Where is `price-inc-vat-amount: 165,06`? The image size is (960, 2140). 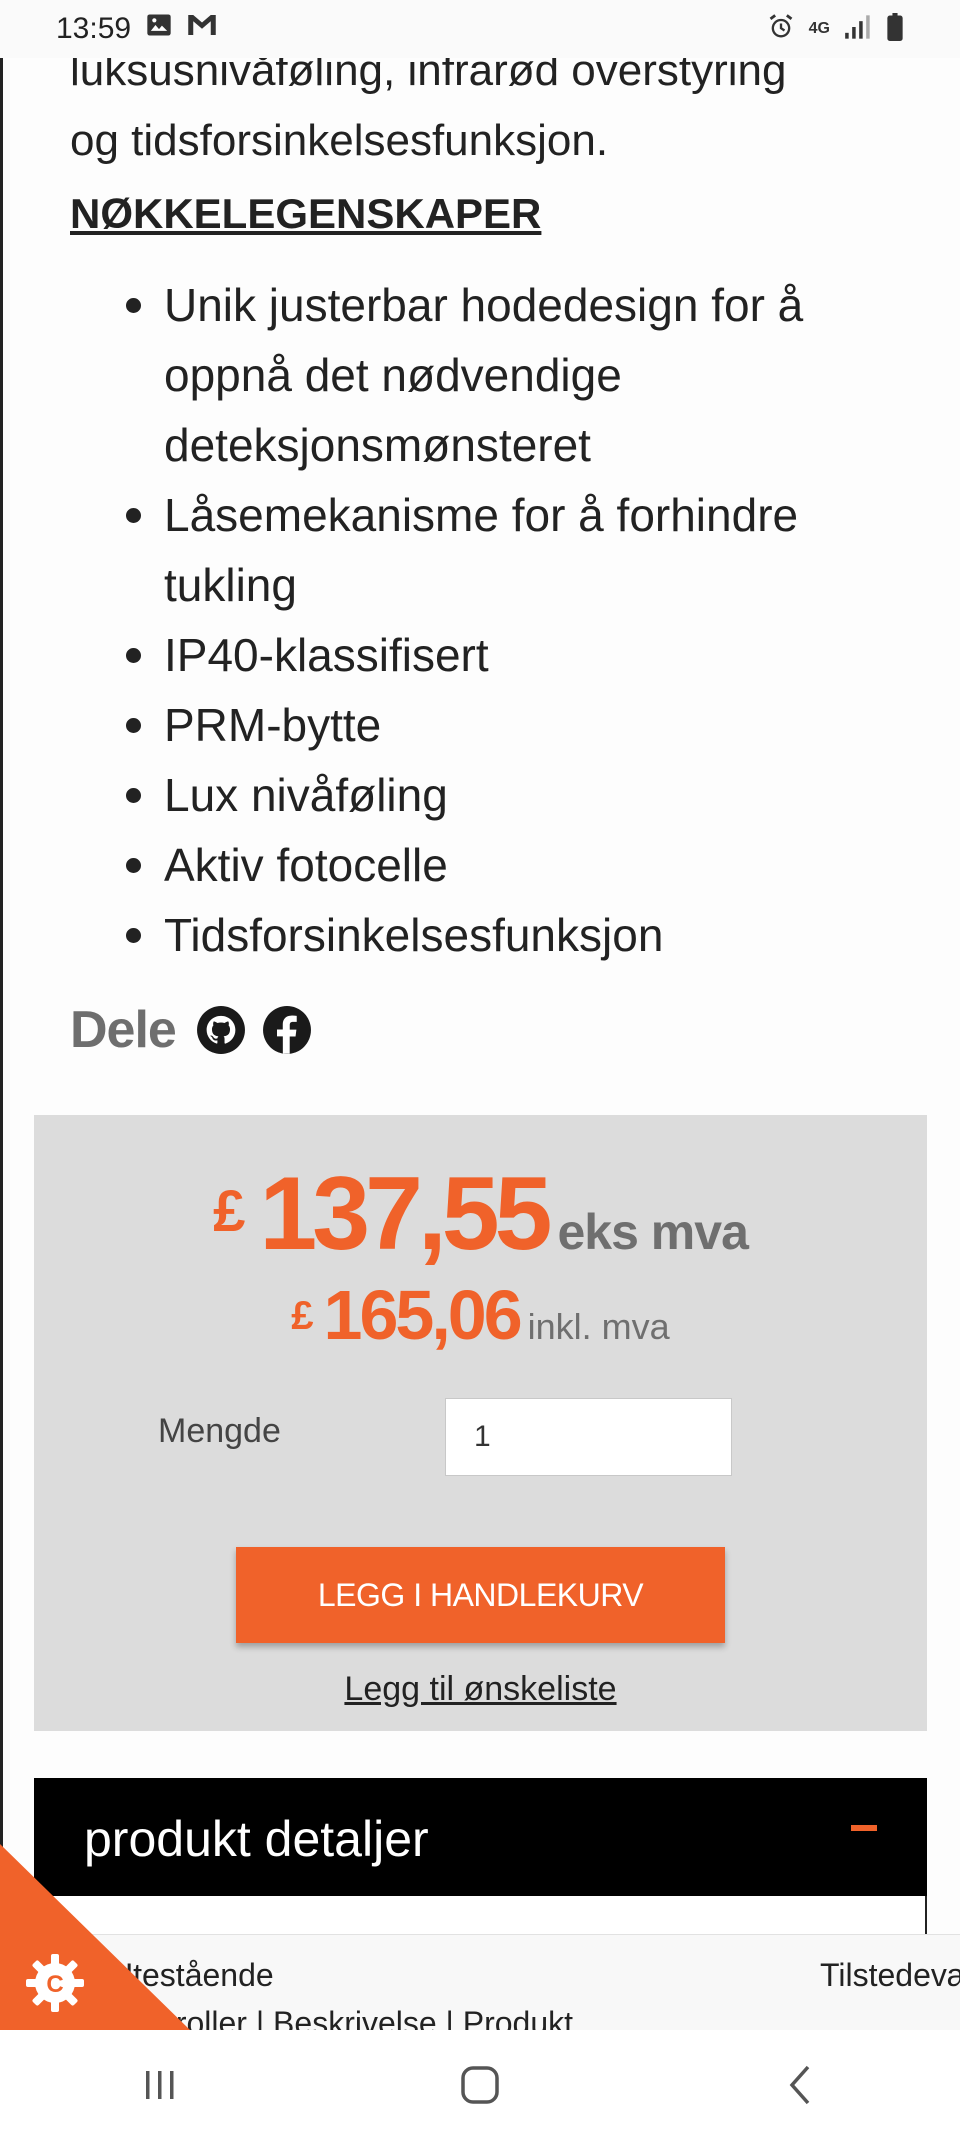 price-inc-vat-amount: 165,06 is located at coordinates (423, 1315).